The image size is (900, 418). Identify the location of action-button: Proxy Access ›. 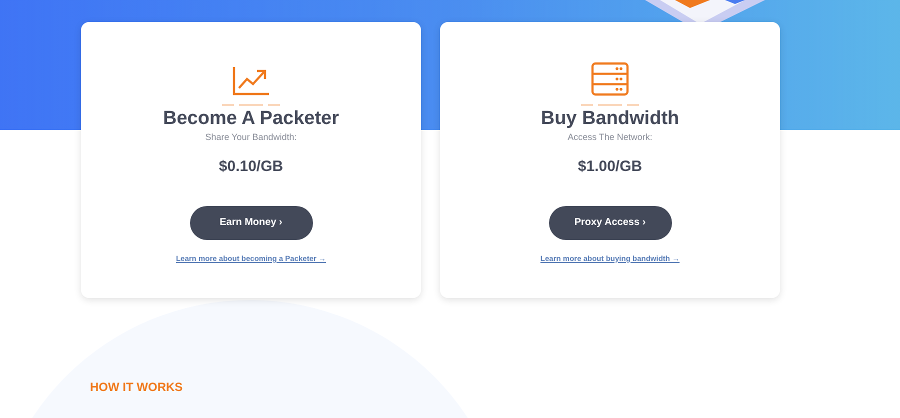
(610, 223).